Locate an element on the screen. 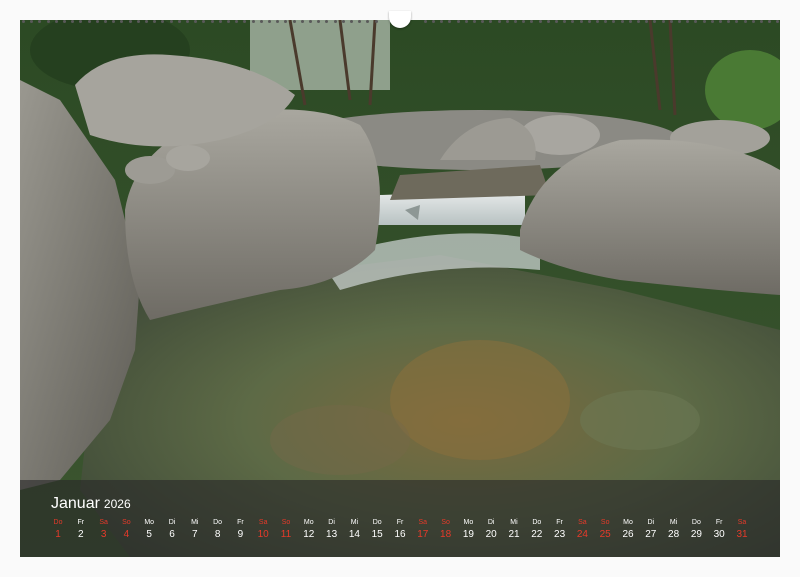 This screenshot has width=800, height=577. calendar-day: Fr 16 is located at coordinates (400, 530).